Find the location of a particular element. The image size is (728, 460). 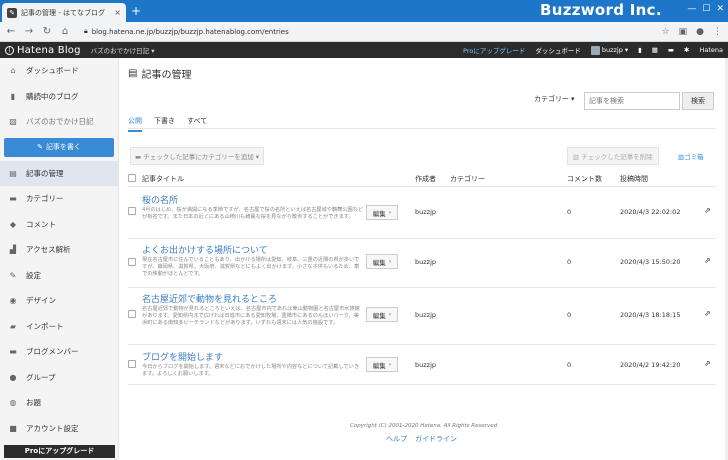

entry-date: 2020/4/3 15:50:20 is located at coordinates (650, 262).